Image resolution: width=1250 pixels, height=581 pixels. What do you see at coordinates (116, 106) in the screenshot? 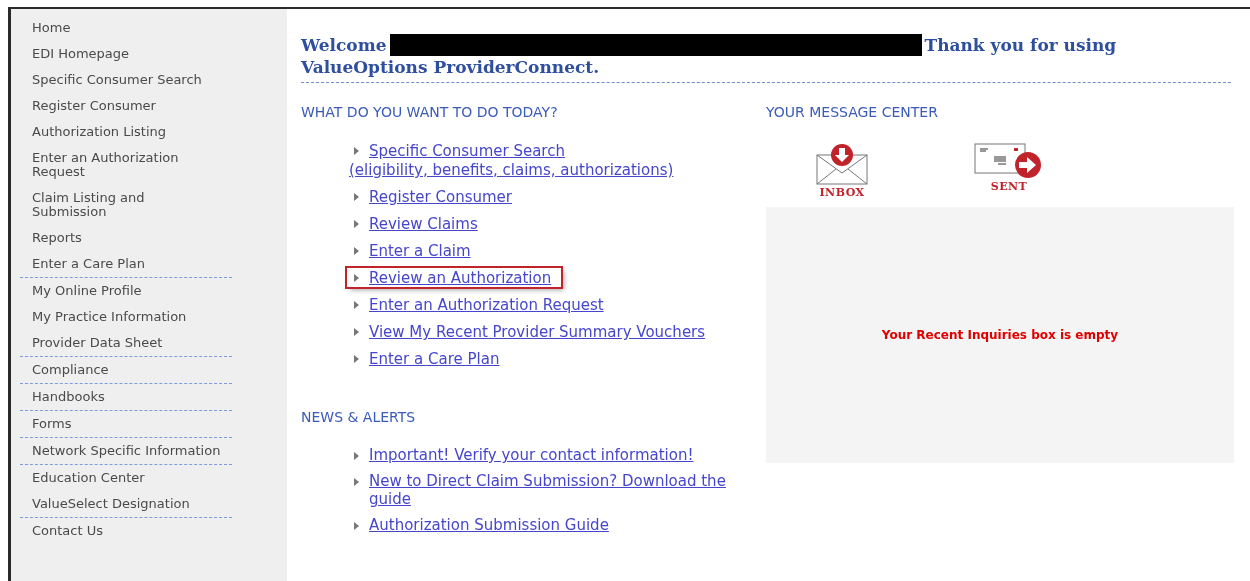
I see `sidebar-link: Register Consumer` at bounding box center [116, 106].